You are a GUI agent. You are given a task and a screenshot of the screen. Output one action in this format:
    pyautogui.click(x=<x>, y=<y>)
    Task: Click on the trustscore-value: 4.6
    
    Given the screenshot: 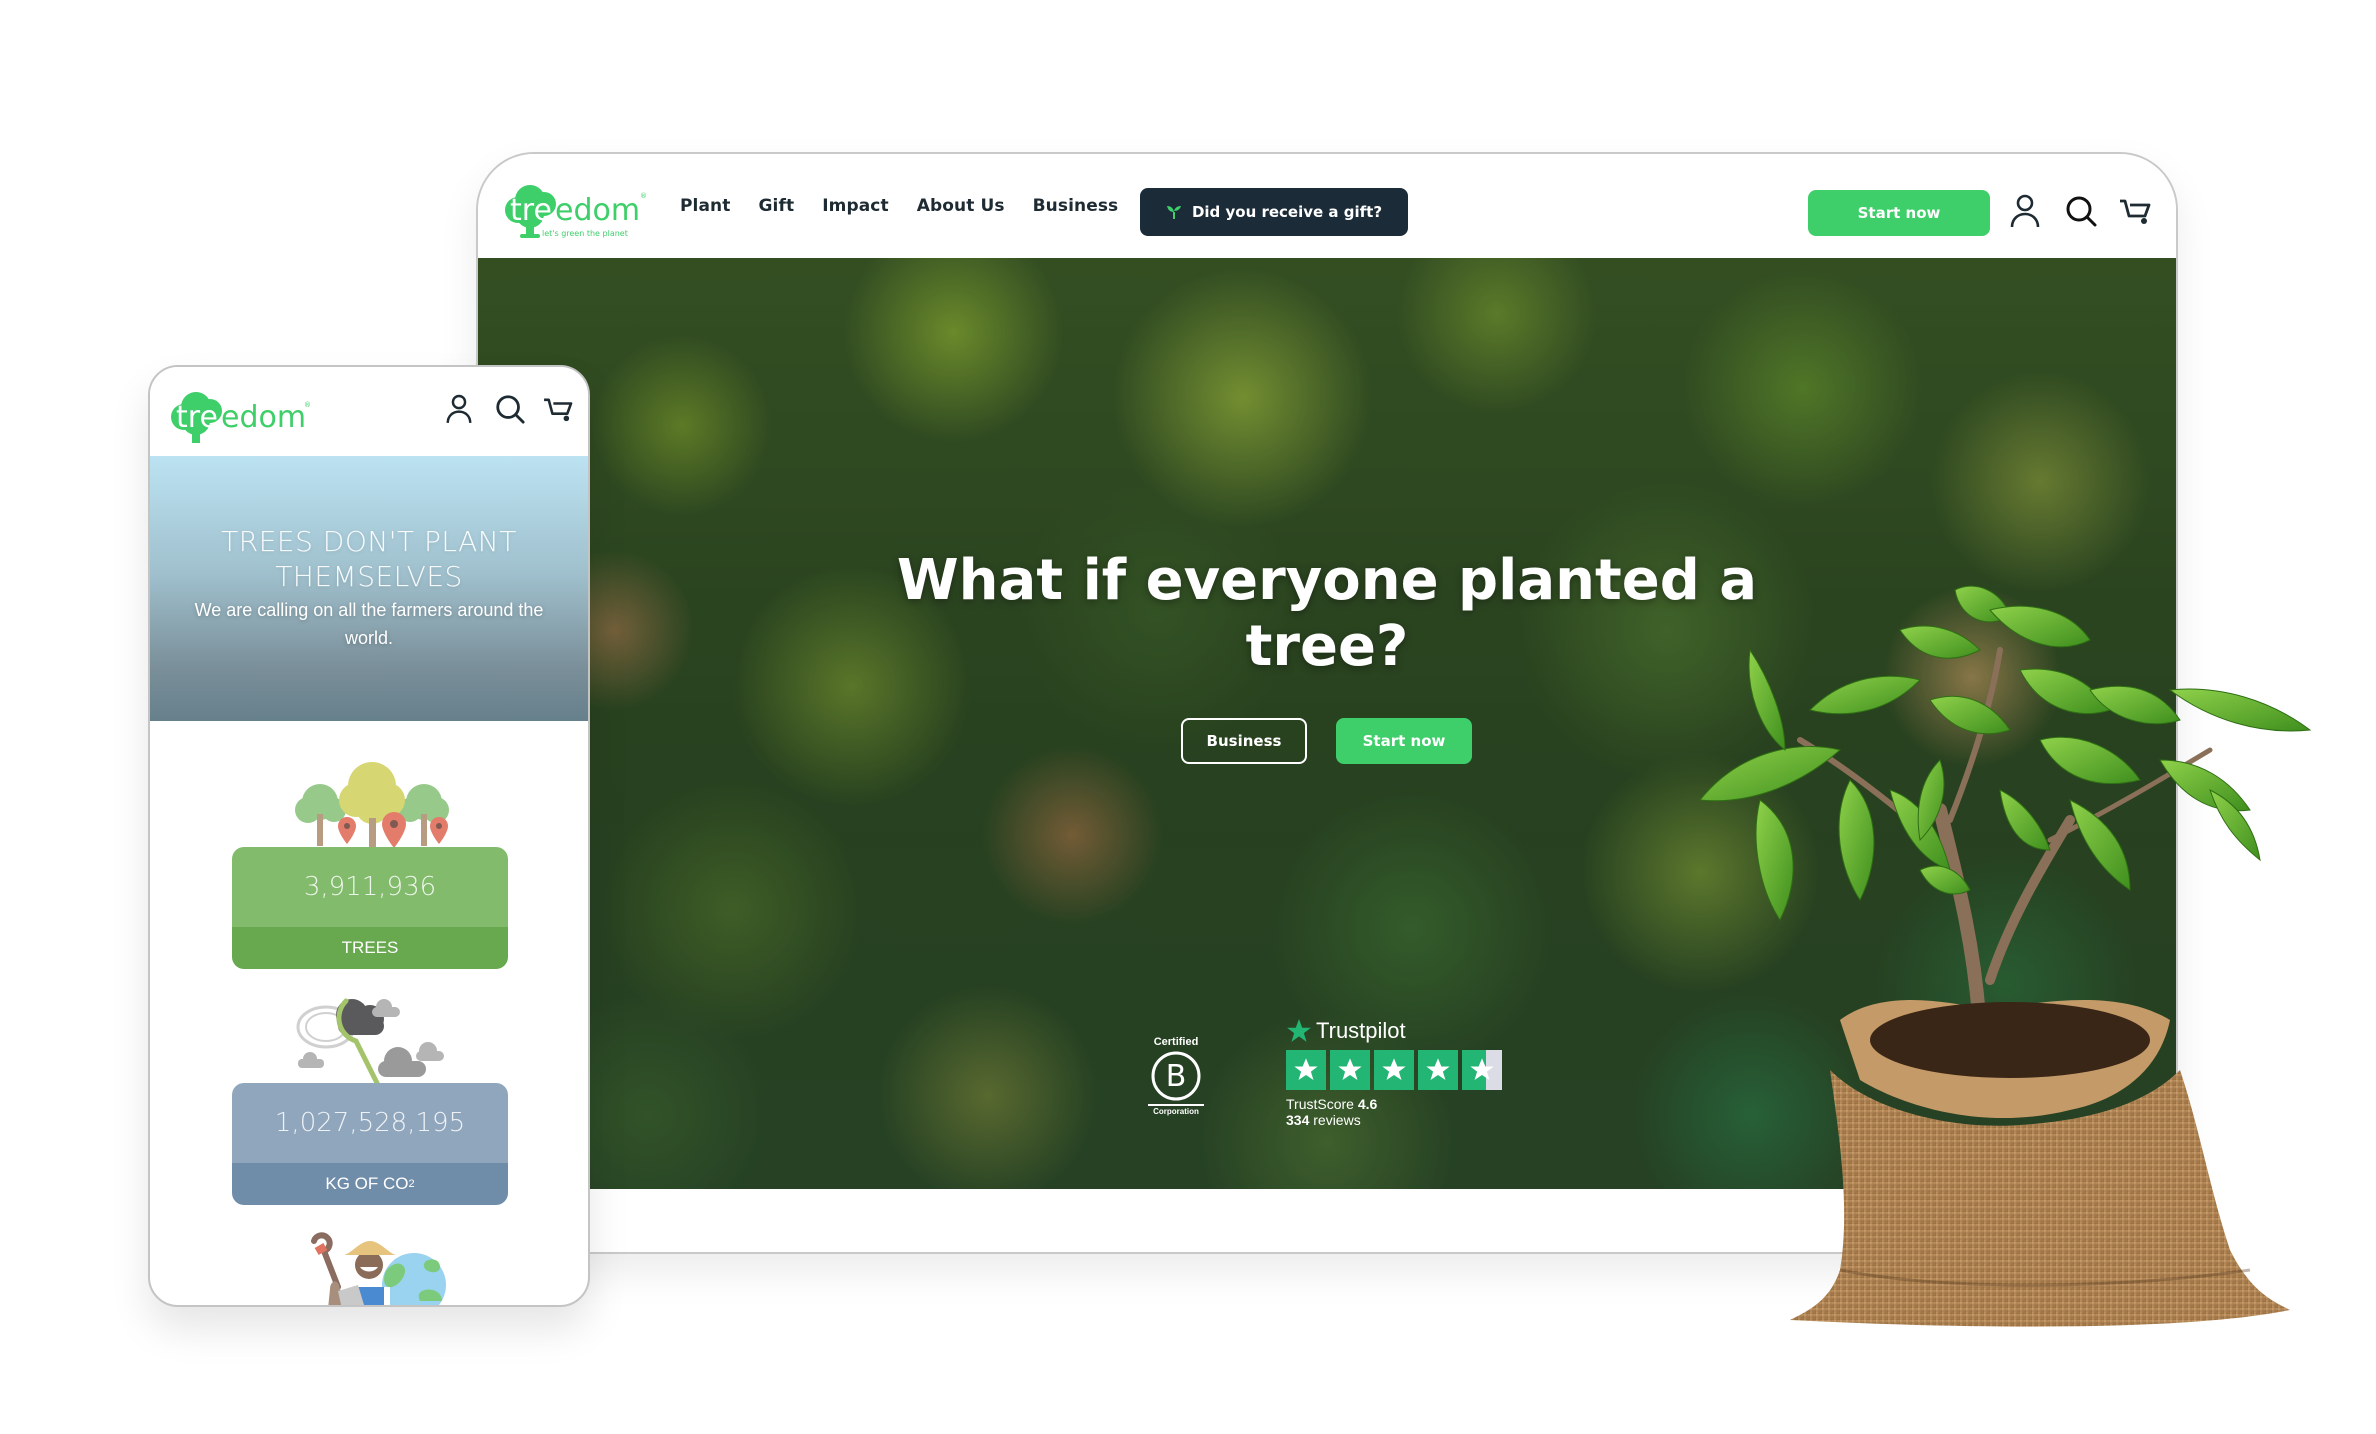 What is the action you would take?
    pyautogui.click(x=1367, y=1104)
    